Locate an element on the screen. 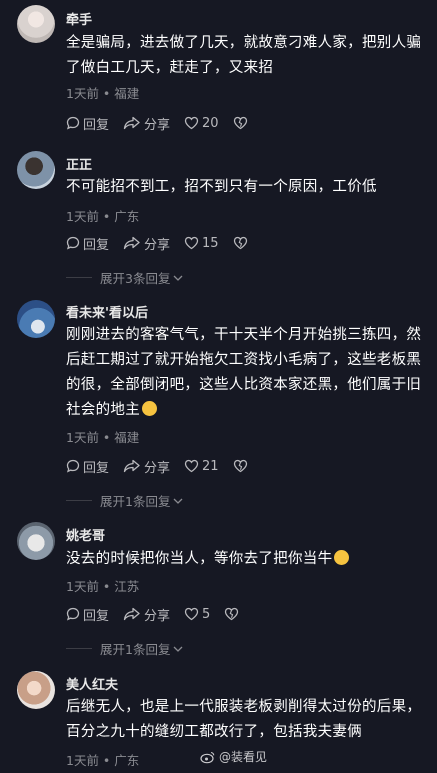  comment-username: 美人红夫 is located at coordinates (92, 683).